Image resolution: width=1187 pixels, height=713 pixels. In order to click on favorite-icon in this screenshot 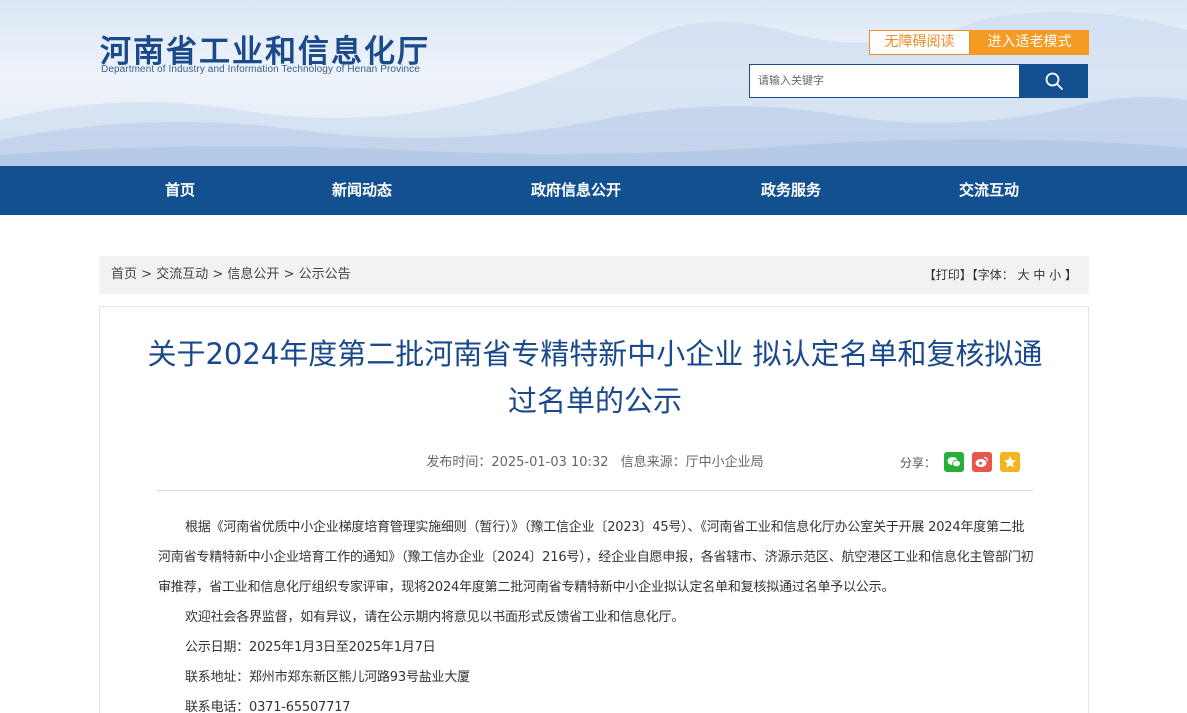, I will do `click(1010, 462)`.